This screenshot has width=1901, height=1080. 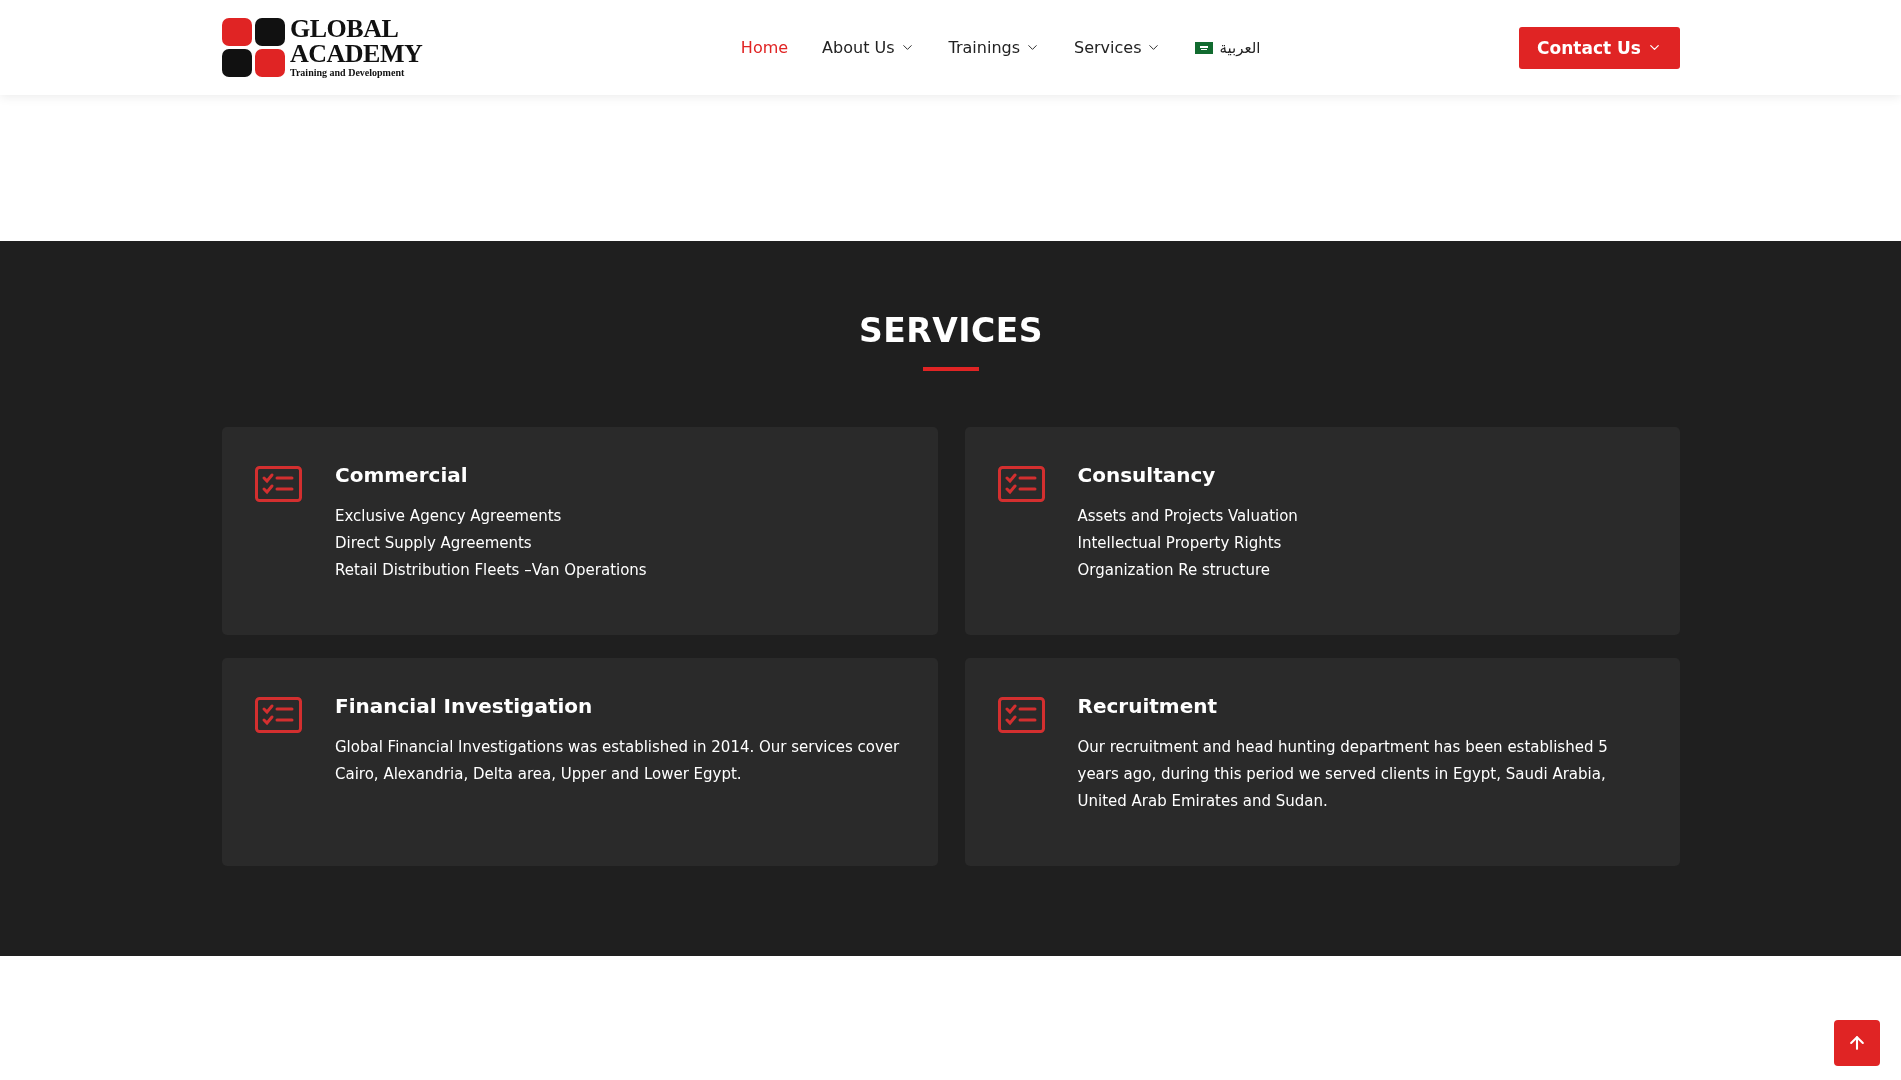 I want to click on service-item: Exclusive Agency Agreements, so click(x=449, y=516).